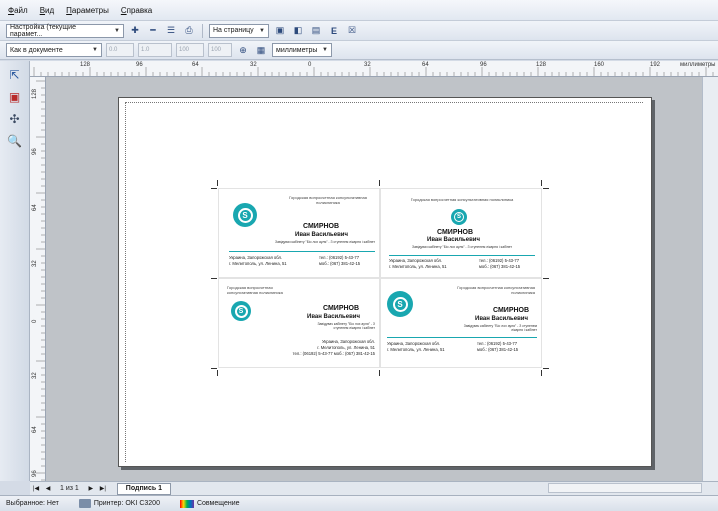  I want to click on chevron-down-icon: ▼, so click(117, 30).